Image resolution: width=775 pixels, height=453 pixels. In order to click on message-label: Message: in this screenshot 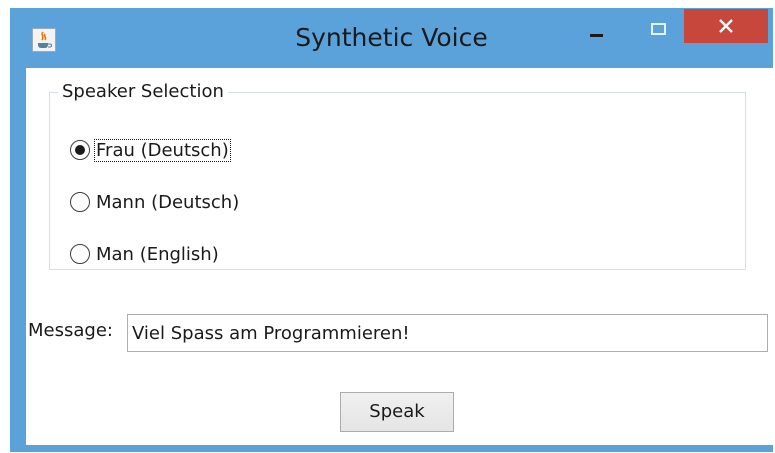, I will do `click(70, 330)`.